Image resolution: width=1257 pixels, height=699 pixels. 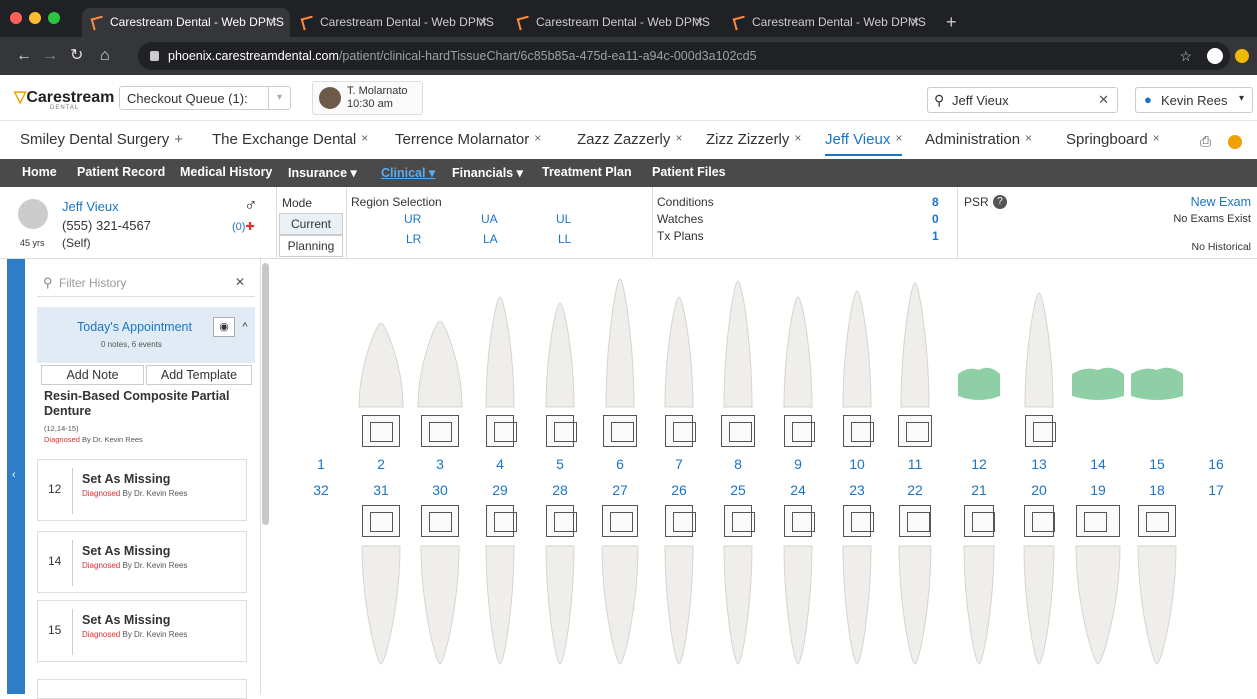 I want to click on region-ur: UR, so click(x=412, y=219).